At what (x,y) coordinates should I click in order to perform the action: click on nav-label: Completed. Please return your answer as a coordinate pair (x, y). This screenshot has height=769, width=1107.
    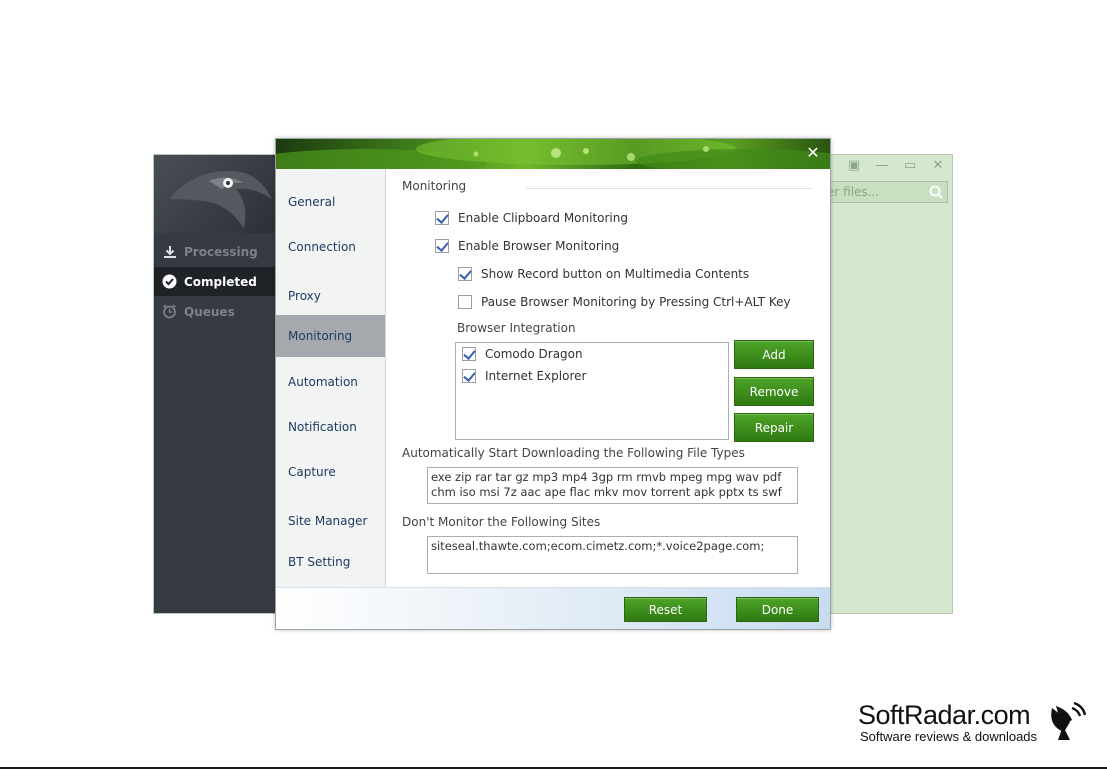
    Looking at the image, I should click on (220, 281).